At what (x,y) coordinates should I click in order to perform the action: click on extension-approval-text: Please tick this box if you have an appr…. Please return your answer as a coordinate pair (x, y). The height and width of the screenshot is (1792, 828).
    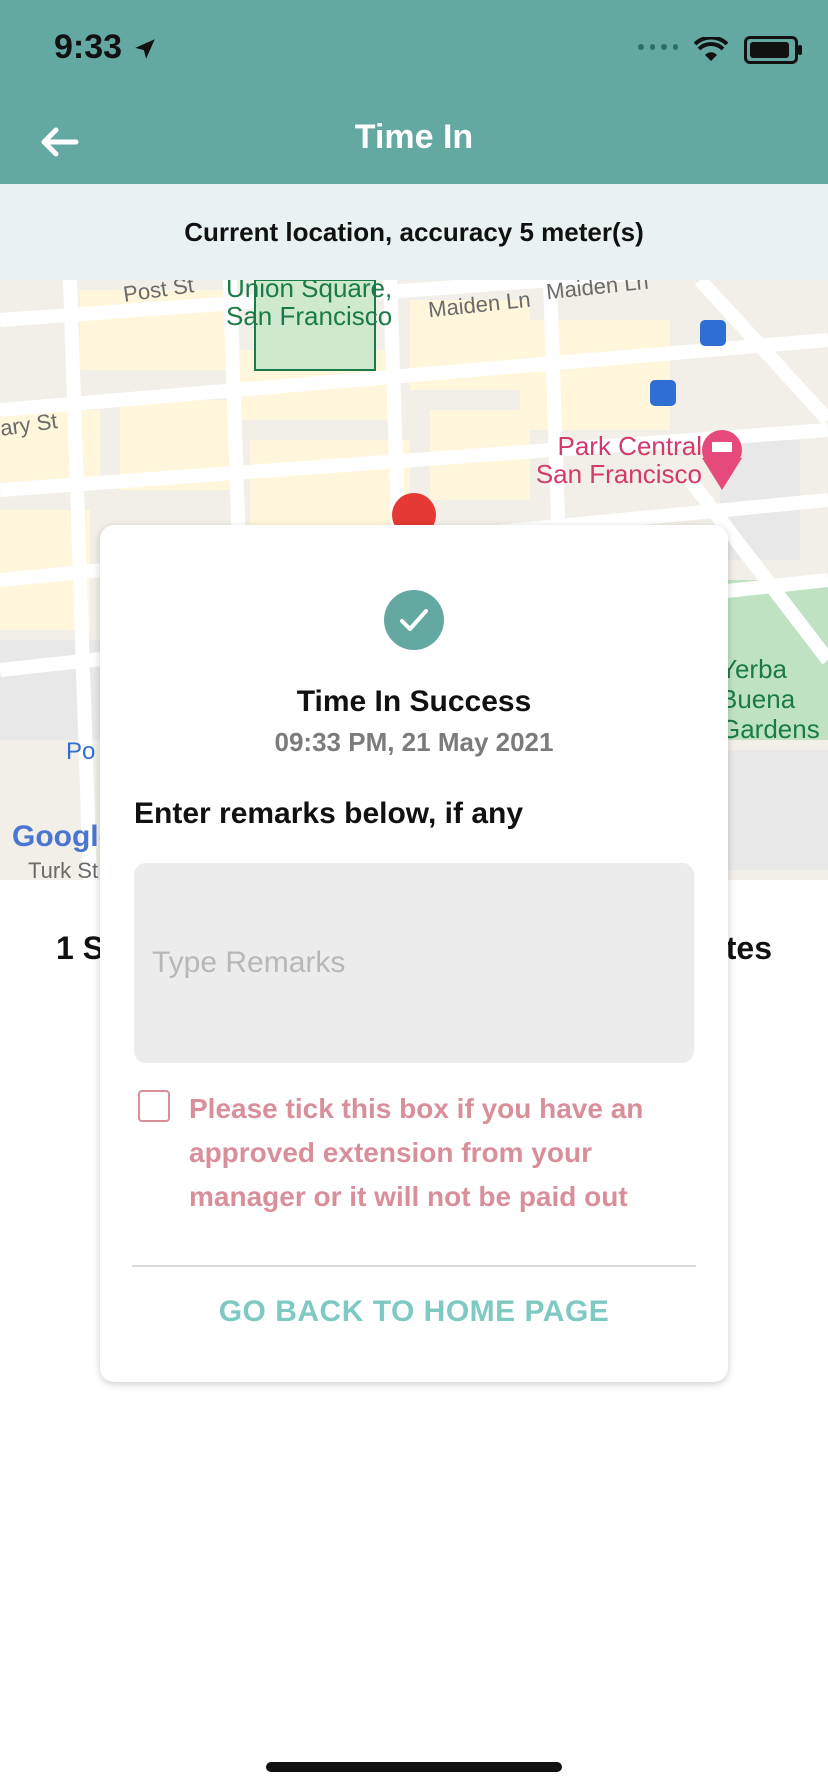
    Looking at the image, I should click on (416, 1152).